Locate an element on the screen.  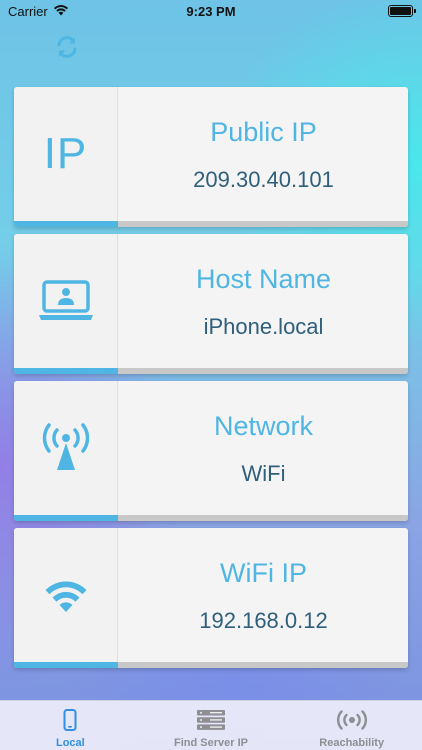
phone-icon is located at coordinates (70, 720).